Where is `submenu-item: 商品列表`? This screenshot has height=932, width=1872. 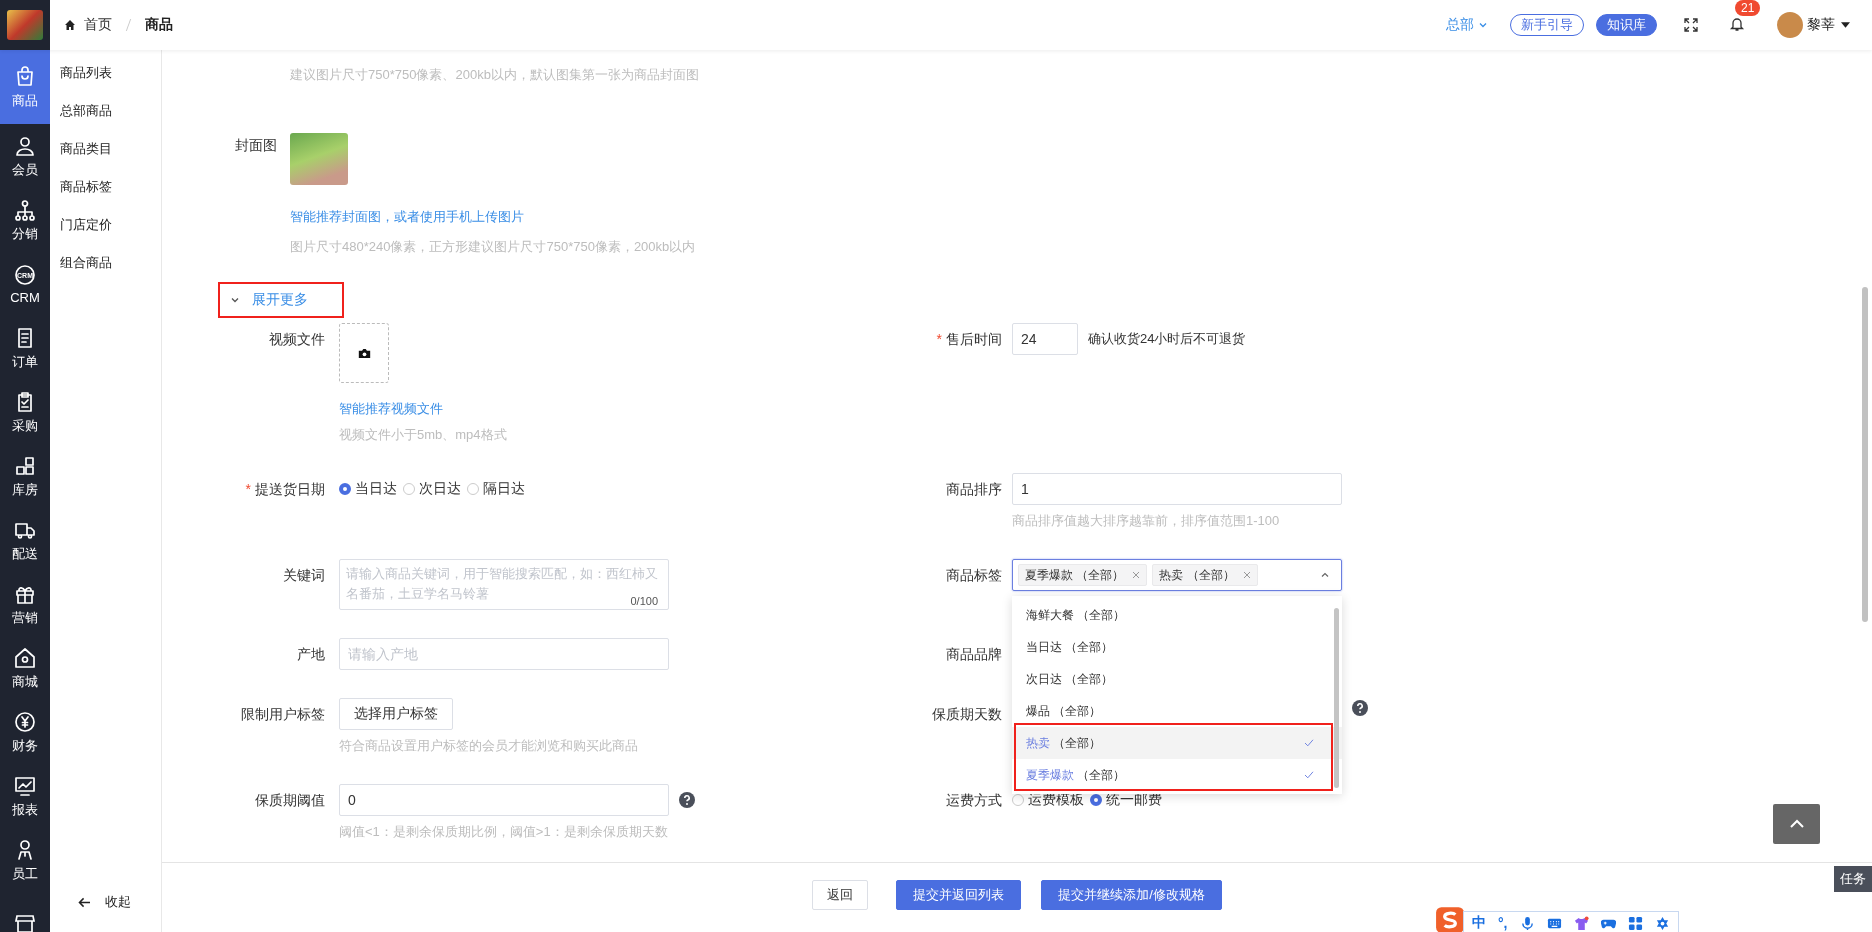
submenu-item: 商品列表 is located at coordinates (110, 72).